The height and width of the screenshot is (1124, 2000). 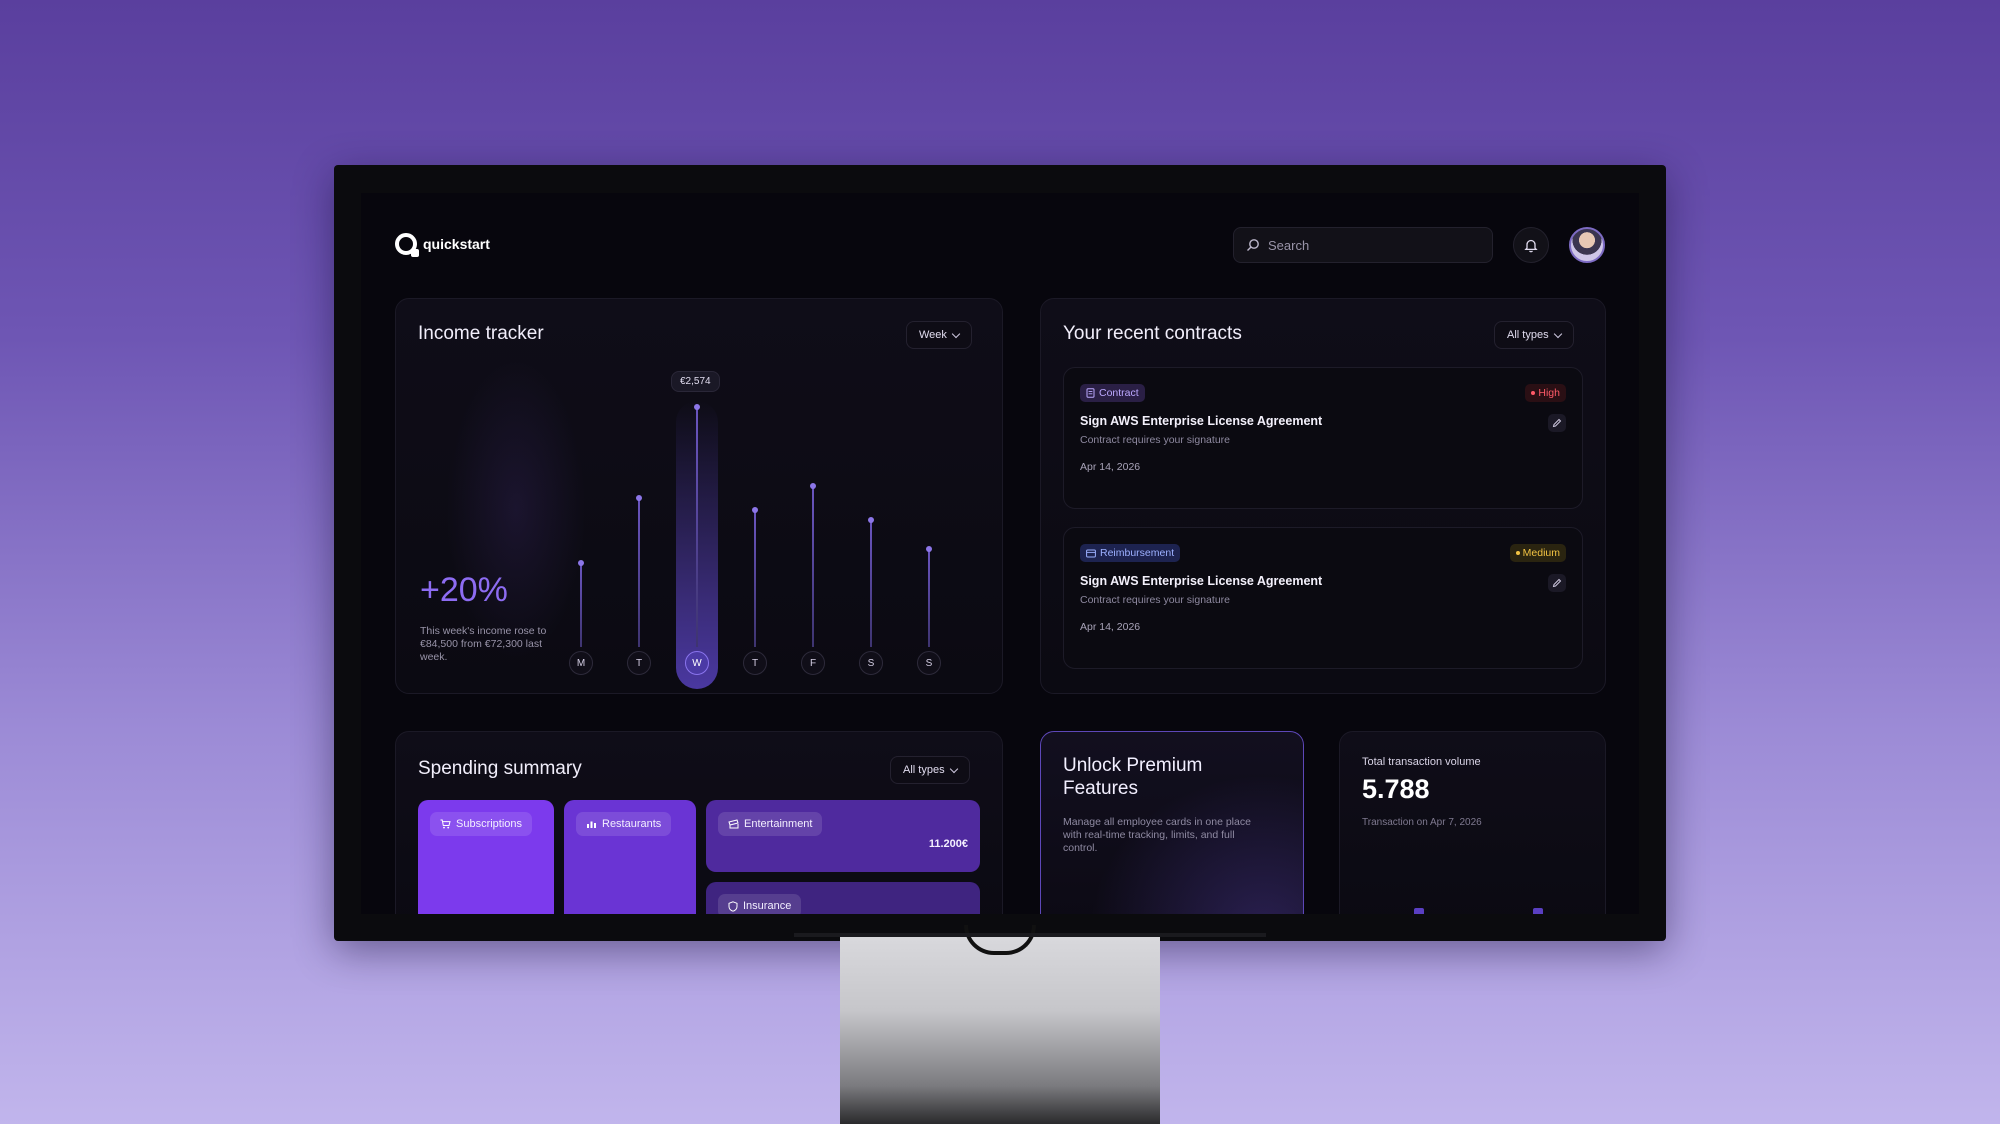 I want to click on shield-icon, so click(x=733, y=906).